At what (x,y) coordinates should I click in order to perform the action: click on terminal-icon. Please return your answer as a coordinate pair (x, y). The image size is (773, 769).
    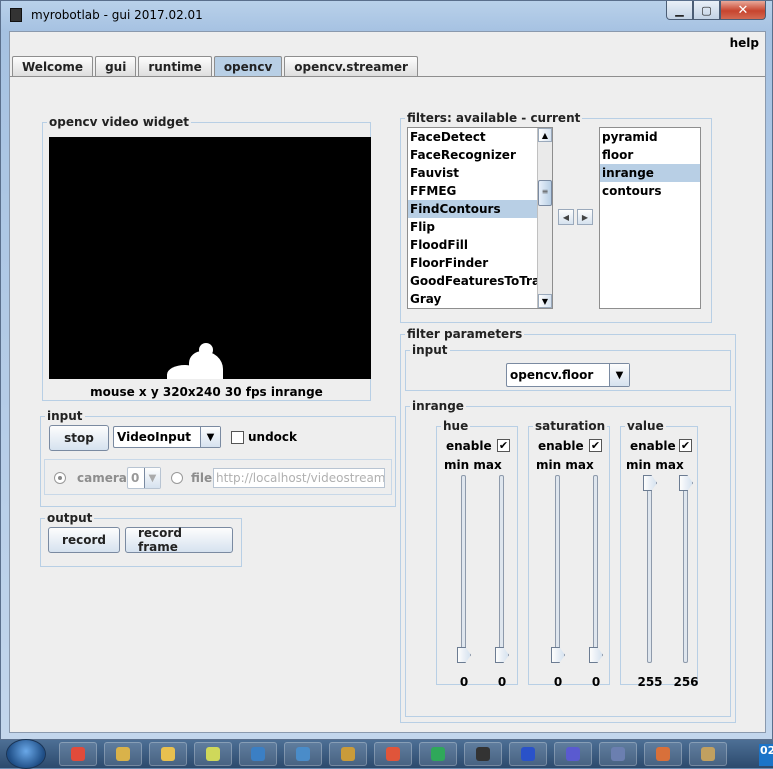
    Looking at the image, I should click on (483, 754).